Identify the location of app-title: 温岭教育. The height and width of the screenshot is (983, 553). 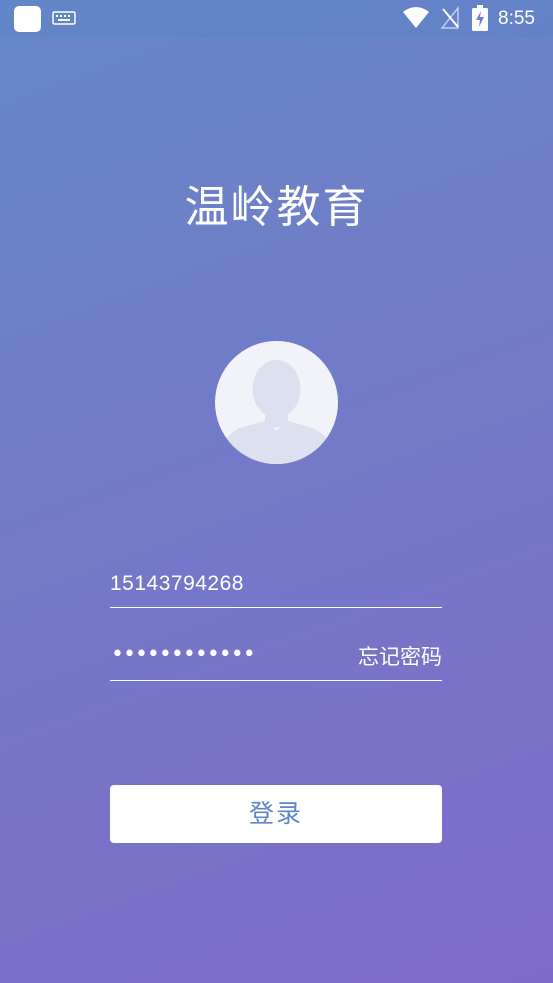
(276, 207).